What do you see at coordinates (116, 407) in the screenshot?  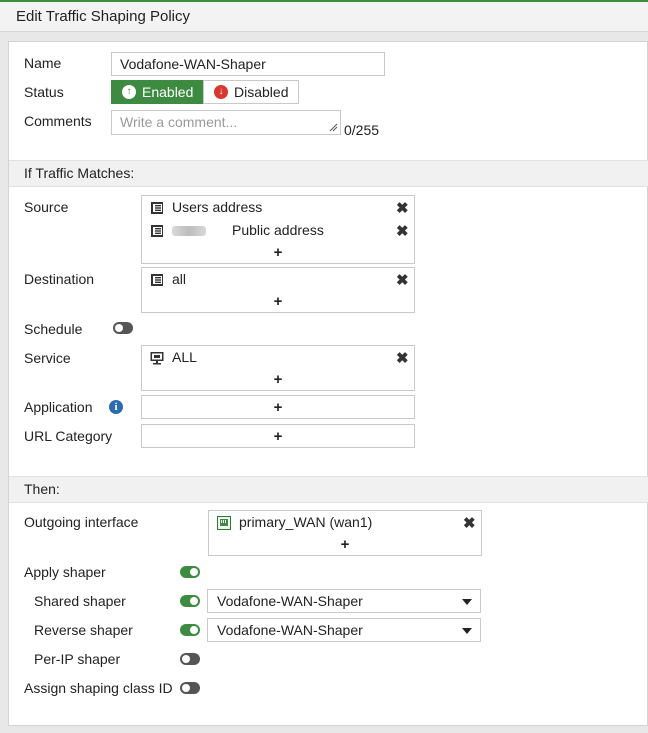 I see `info-icon: i` at bounding box center [116, 407].